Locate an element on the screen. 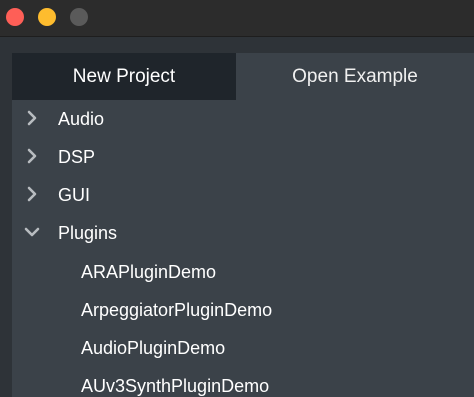 This screenshot has width=474, height=397. zoom-window-button is located at coordinates (79, 17).